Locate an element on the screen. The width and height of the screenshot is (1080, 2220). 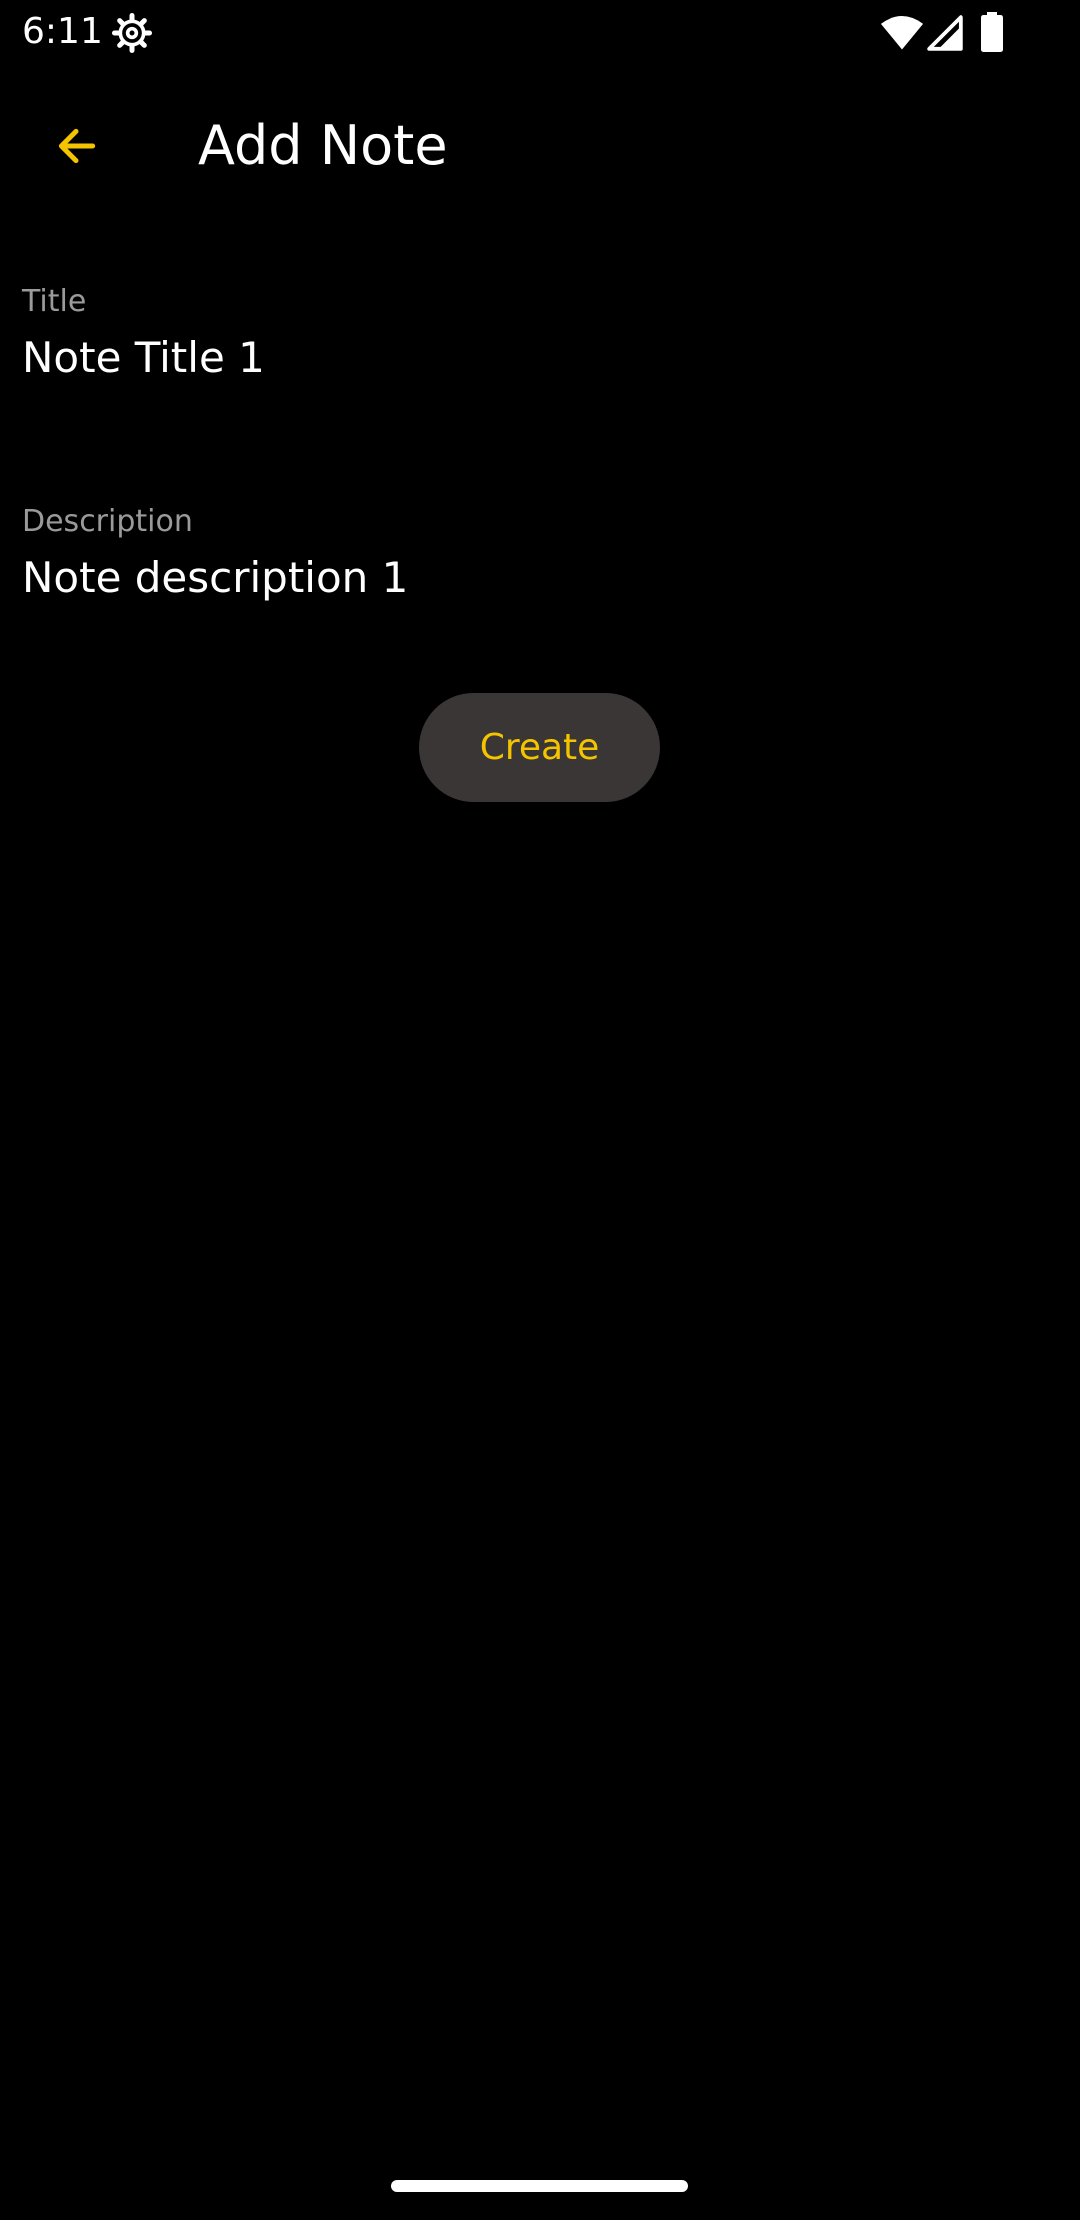
title-input: Note Title 1 is located at coordinates (537, 358).